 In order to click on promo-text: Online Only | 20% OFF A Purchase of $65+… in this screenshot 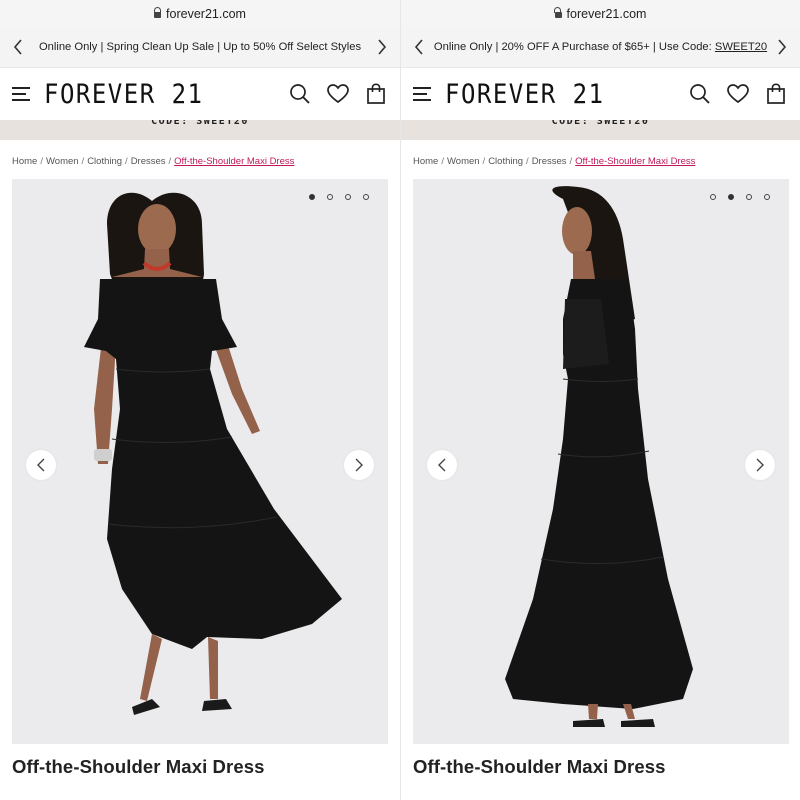, I will do `click(600, 47)`.